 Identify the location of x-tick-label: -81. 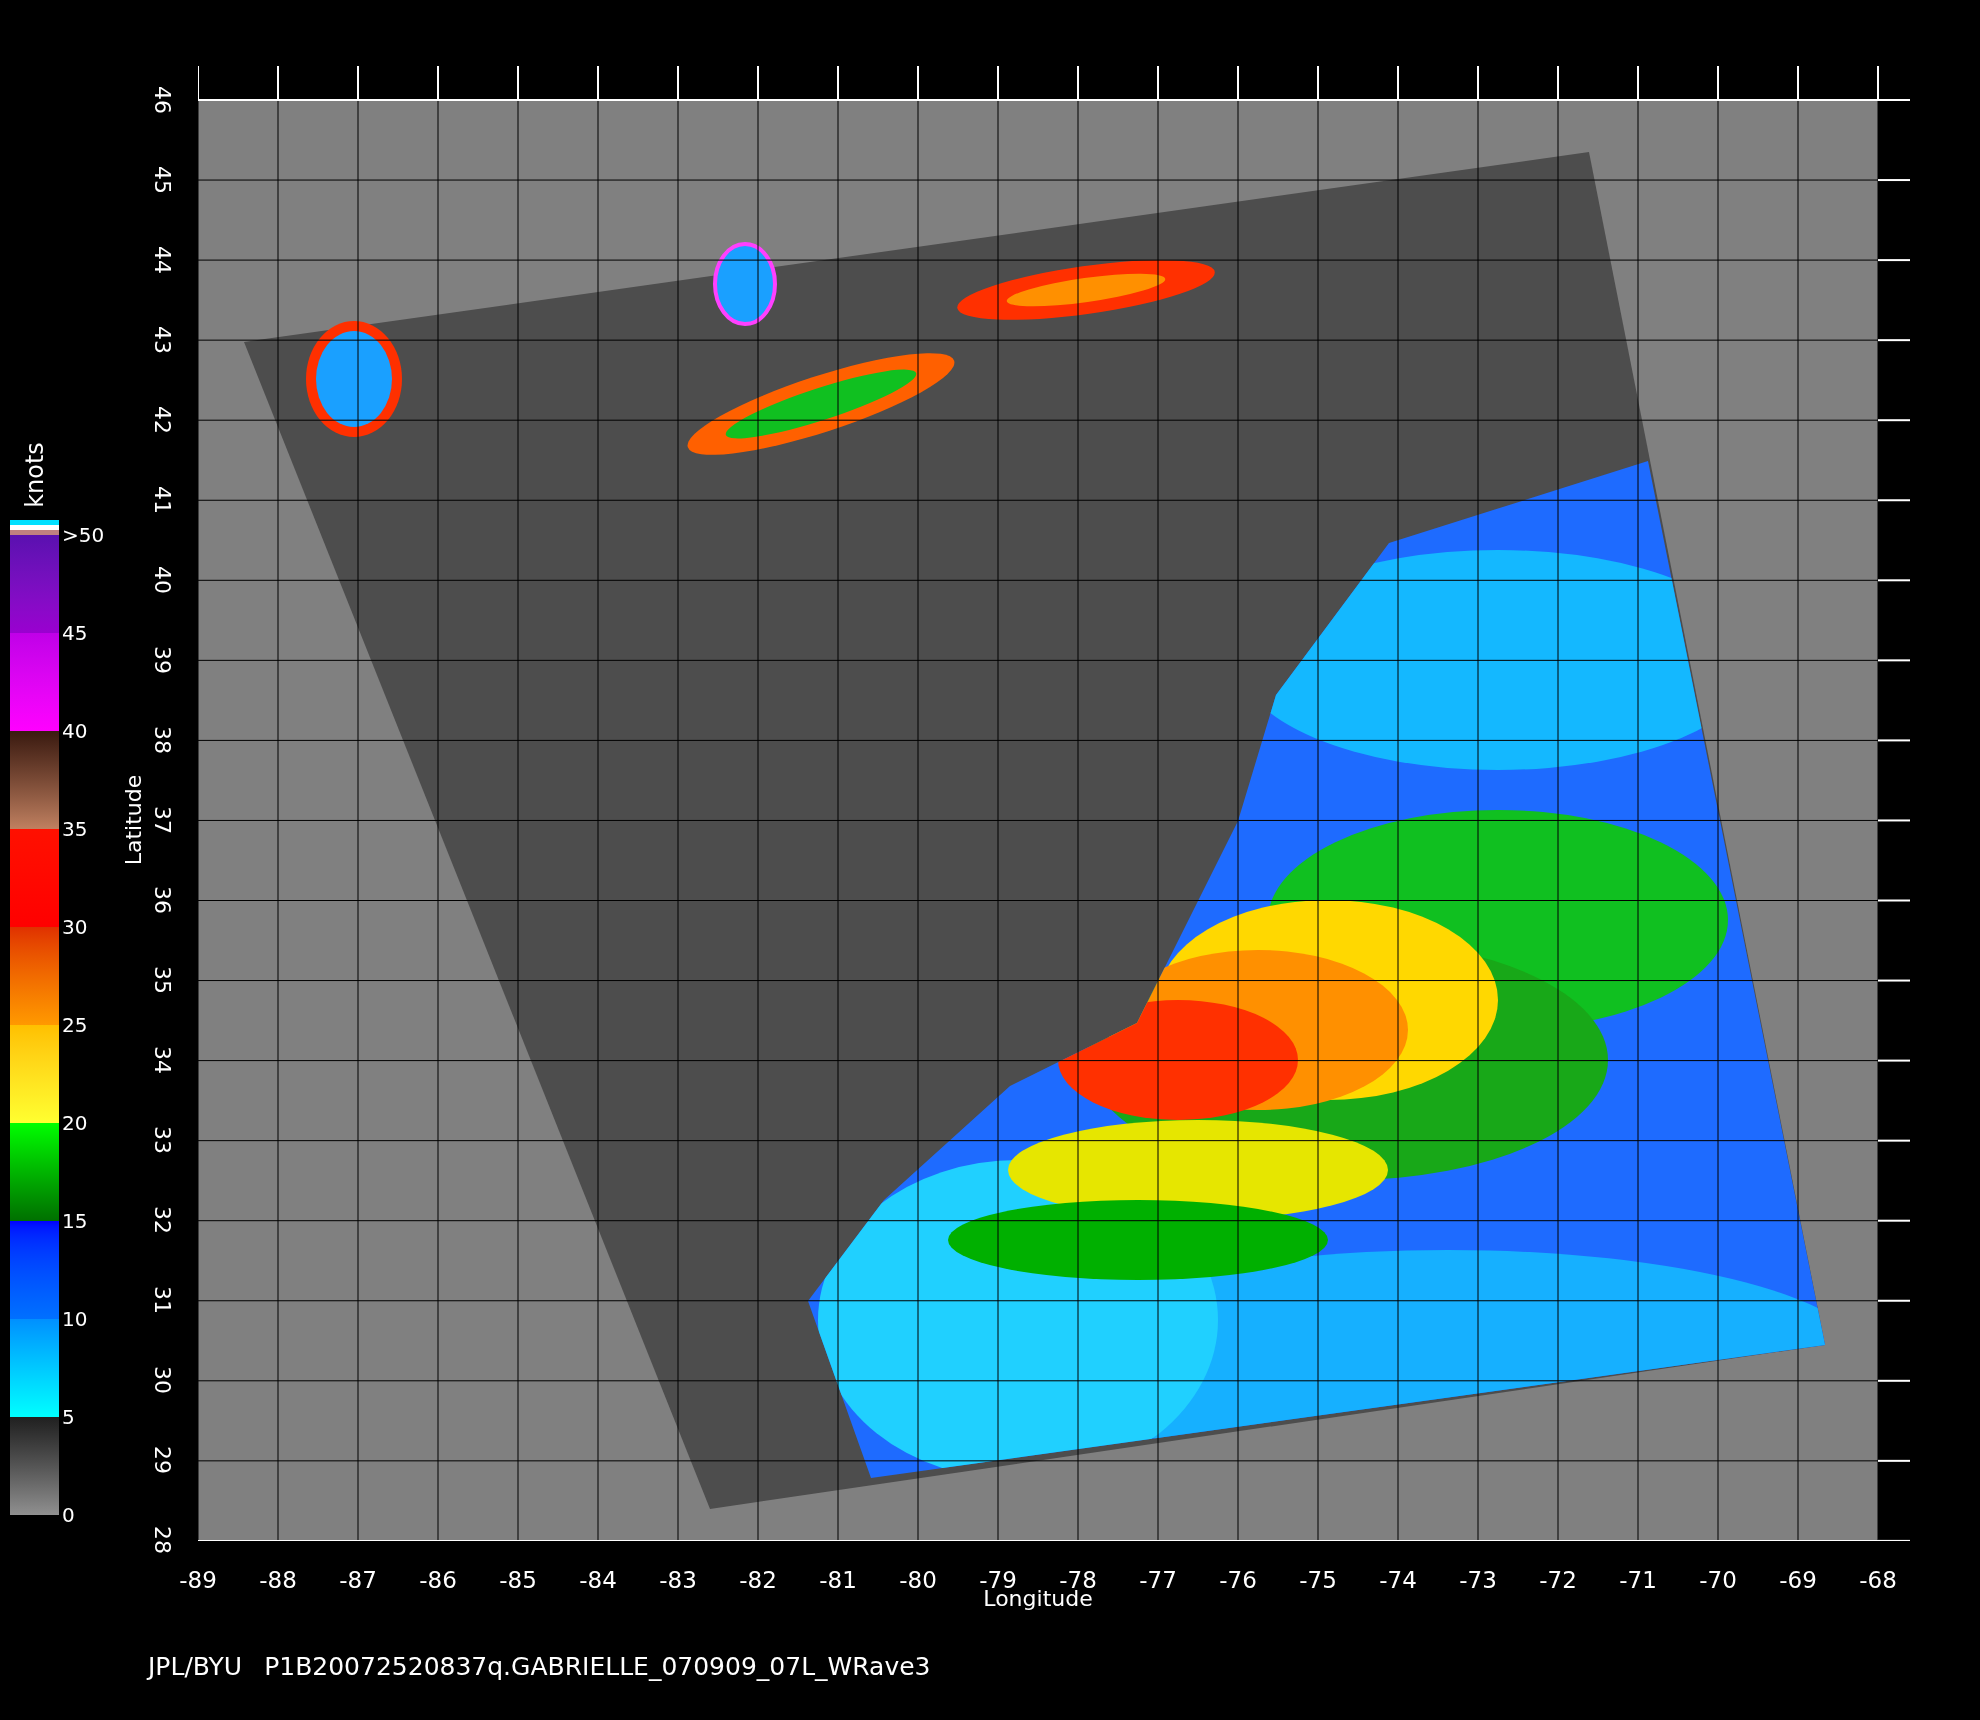
(838, 1580).